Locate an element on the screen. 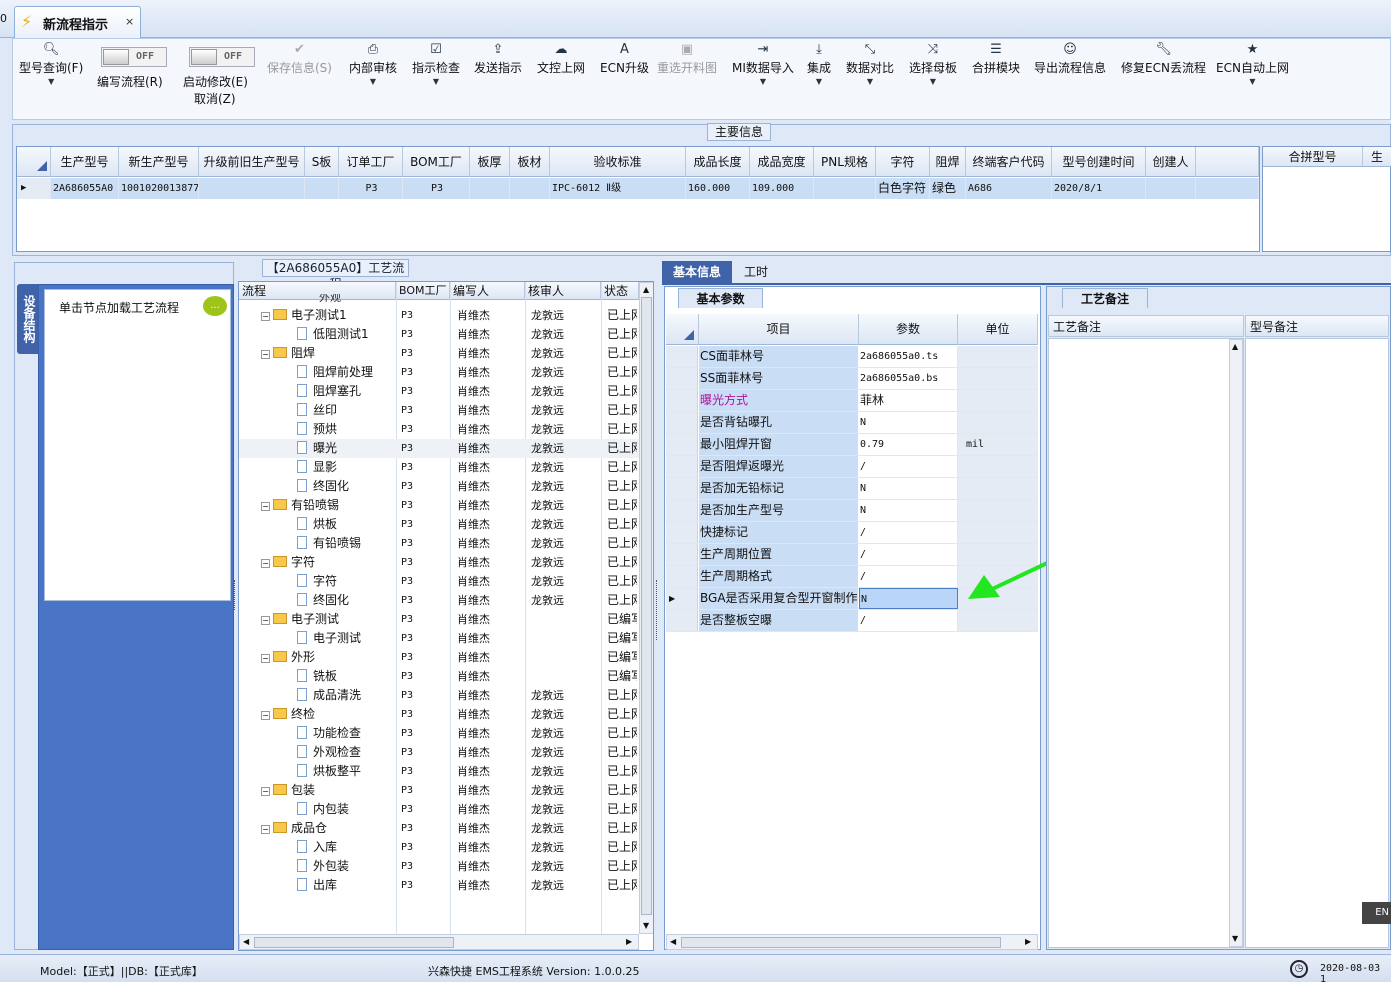 The height and width of the screenshot is (982, 1391). process-node: − 阻焊 is located at coordinates (328, 353).